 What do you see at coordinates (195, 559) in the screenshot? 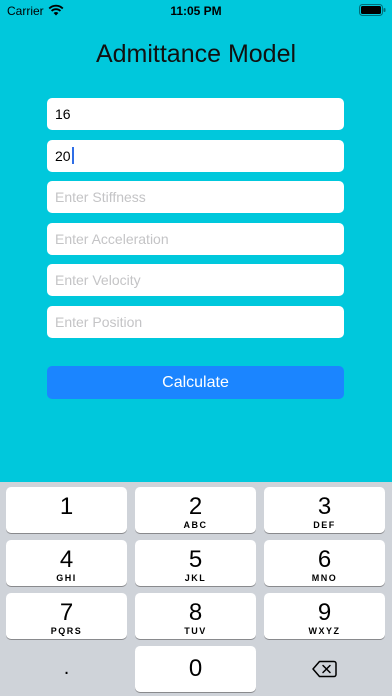
I see `key-digit: 5` at bounding box center [195, 559].